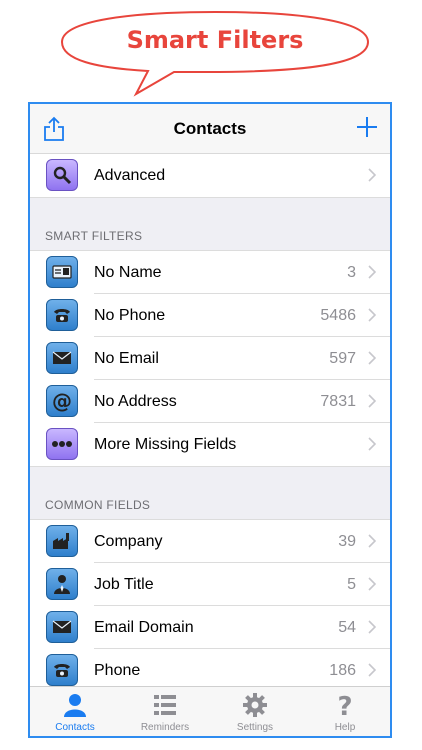 The height and width of the screenshot is (750, 422). What do you see at coordinates (94, 236) in the screenshot?
I see `section-header-label: SMART FILTERS` at bounding box center [94, 236].